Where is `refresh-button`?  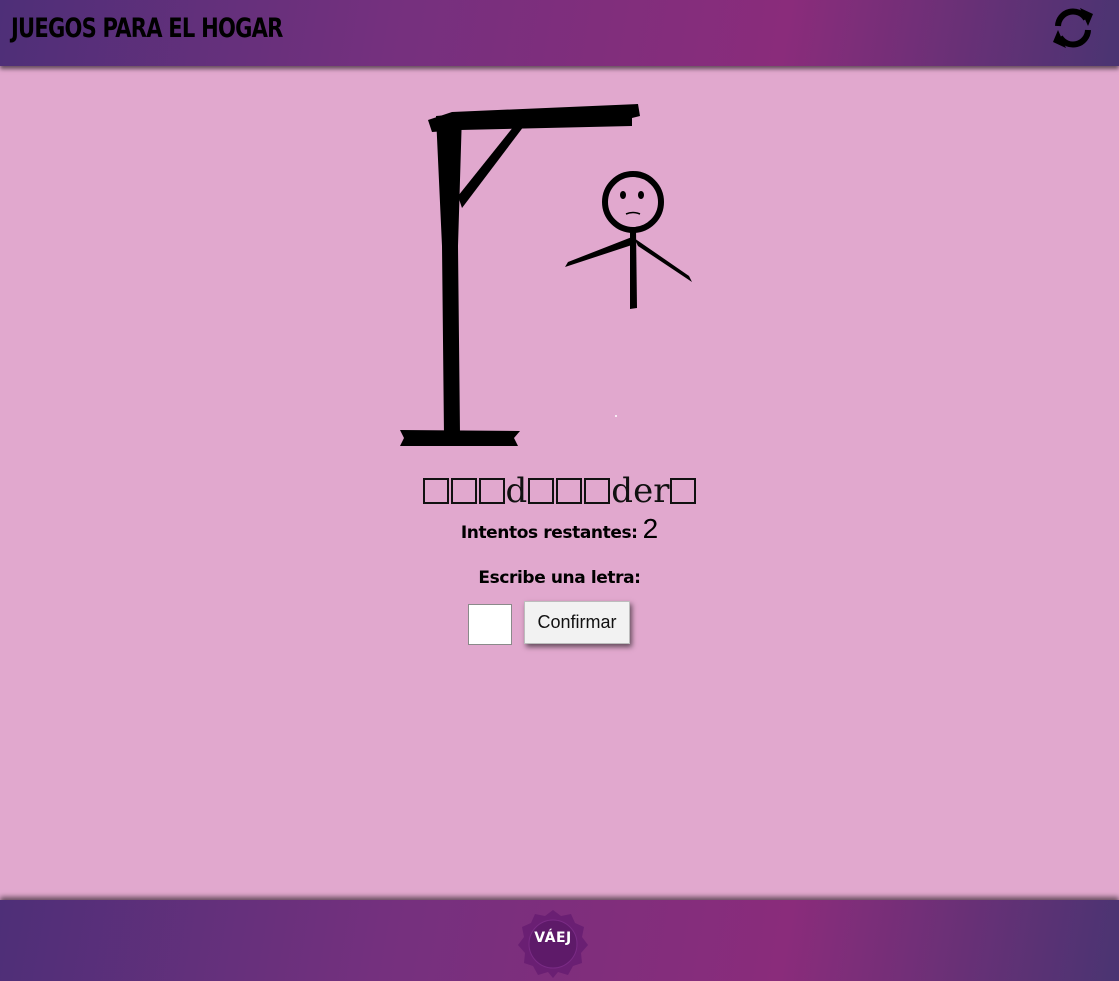
refresh-button is located at coordinates (1073, 28).